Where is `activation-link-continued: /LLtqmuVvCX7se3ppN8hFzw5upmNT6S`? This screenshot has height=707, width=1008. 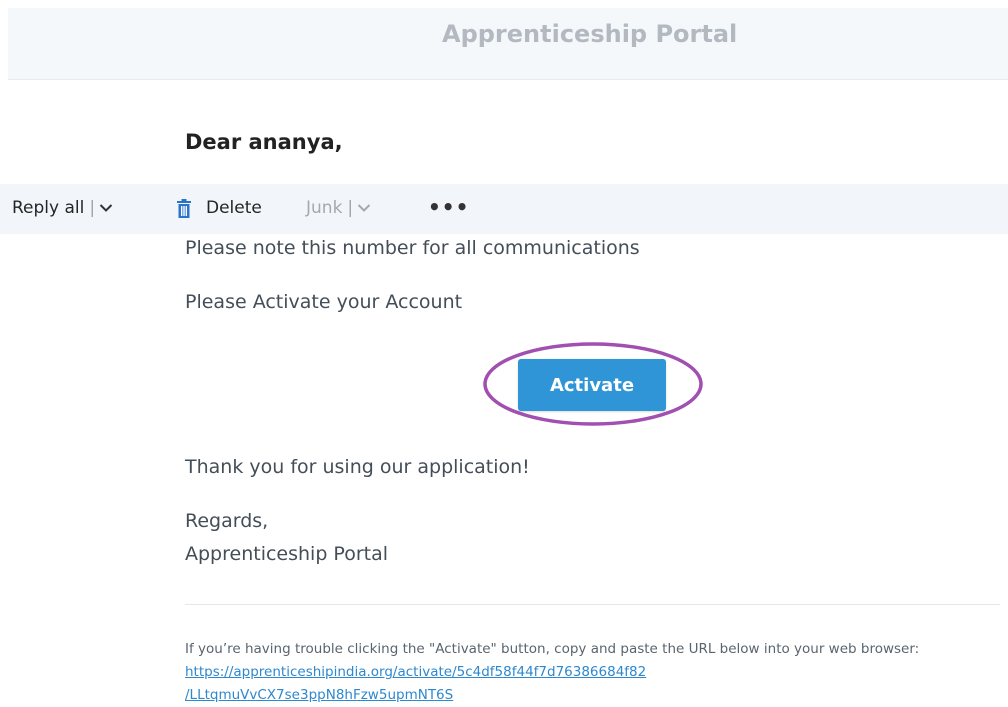
activation-link-continued: /LLtqmuVvCX7se3ppN8hFzw5upmNT6S is located at coordinates (319, 695).